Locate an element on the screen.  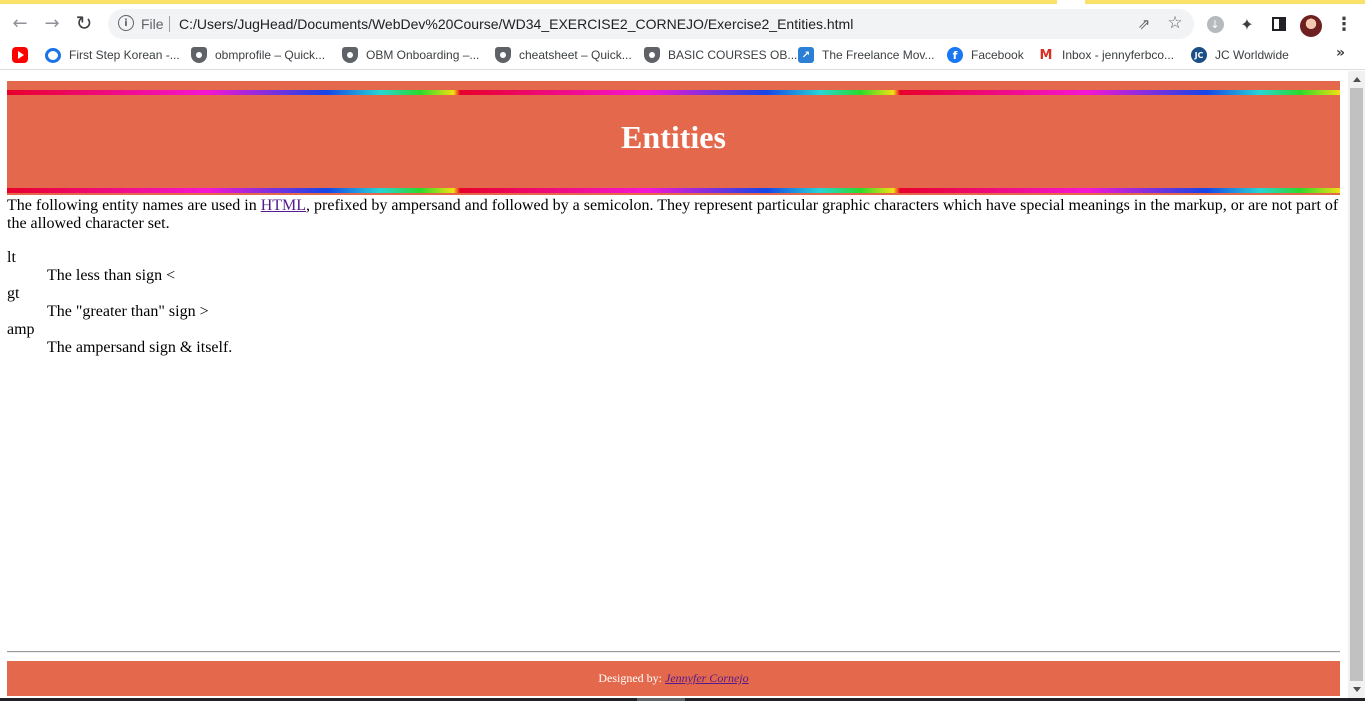
entity-desc-gt: The "greater than" sign > is located at coordinates (128, 311).